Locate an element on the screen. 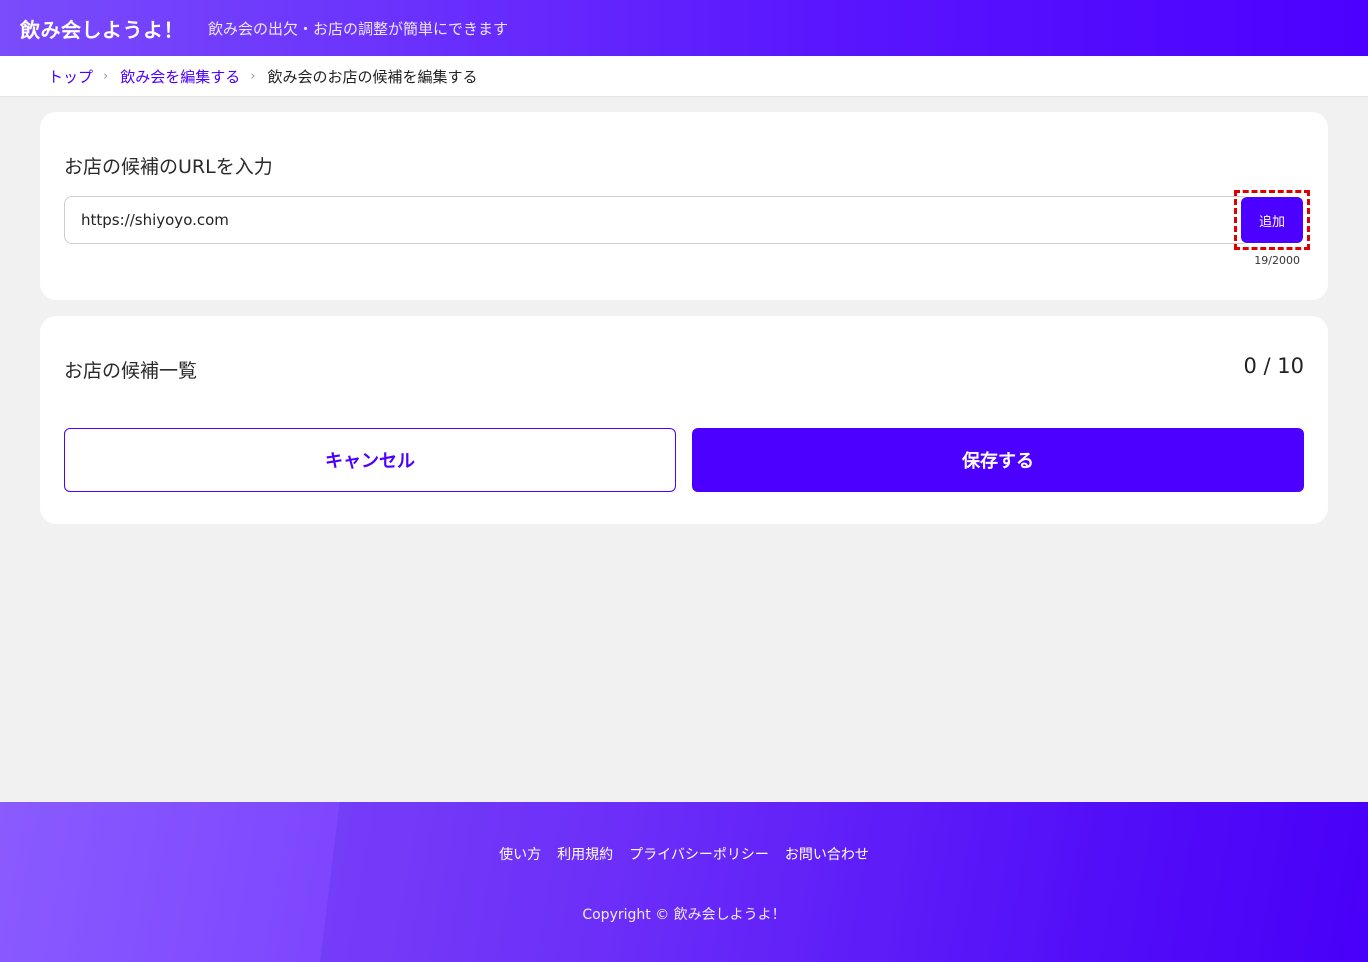 The height and width of the screenshot is (962, 1368). add-button-highlight: 追加 is located at coordinates (1272, 220).